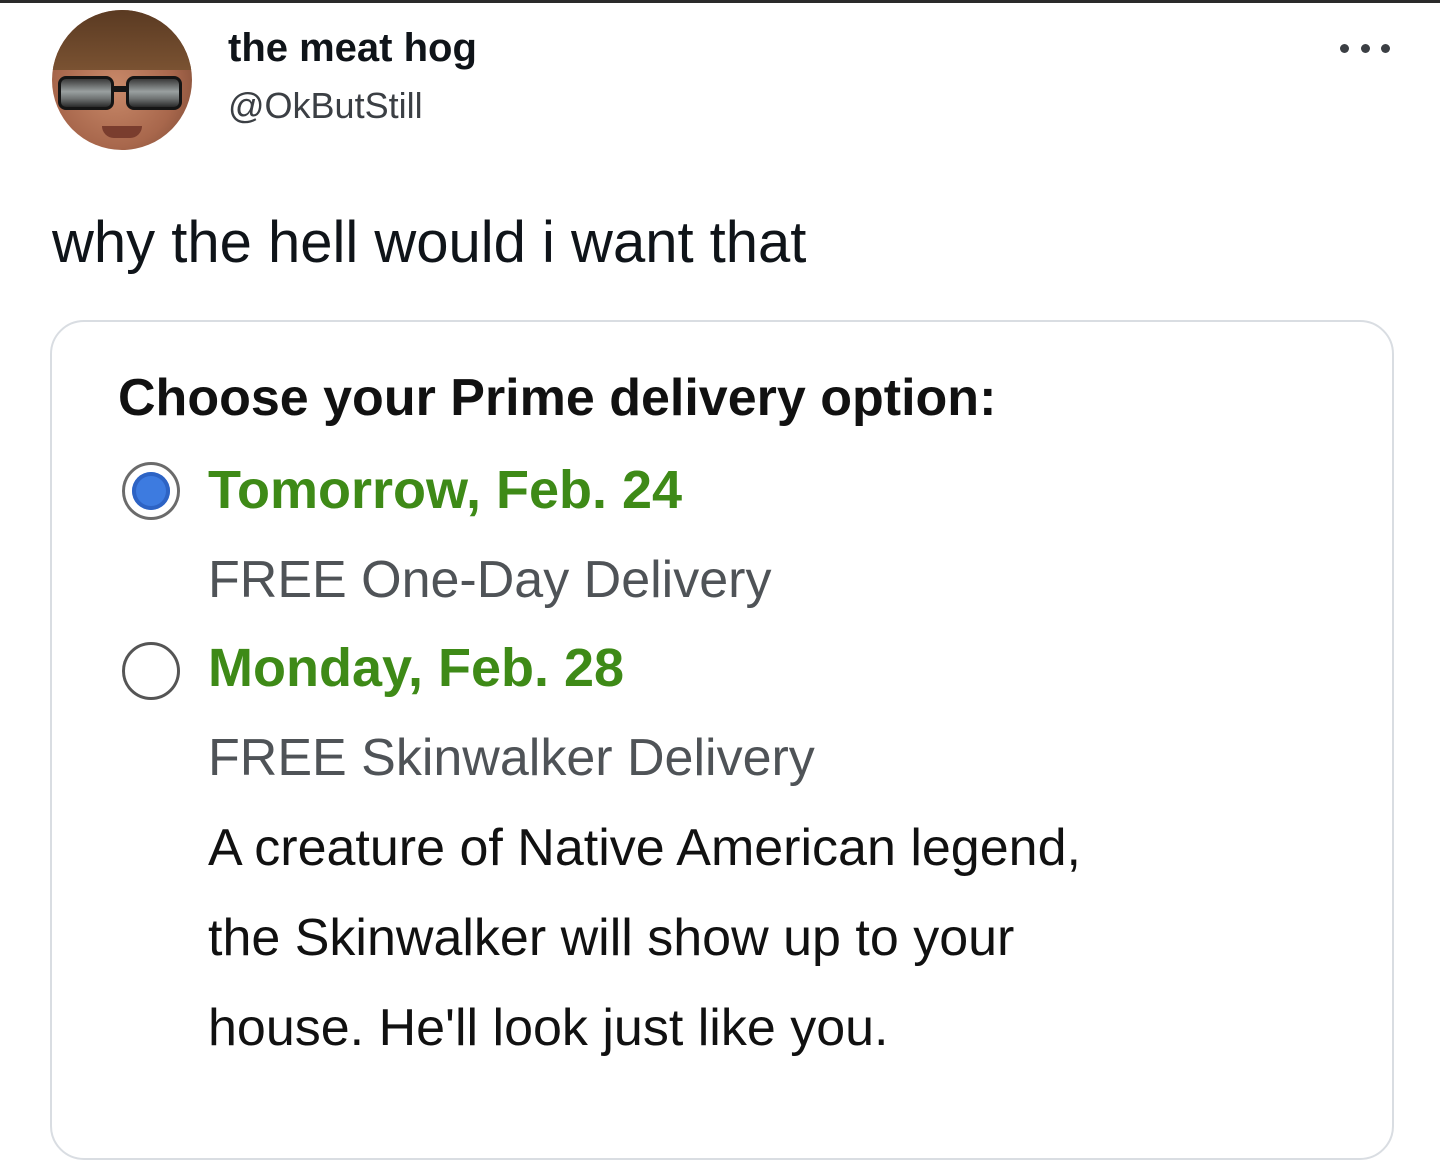 Image resolution: width=1440 pixels, height=1160 pixels. I want to click on top-border, so click(720, 1).